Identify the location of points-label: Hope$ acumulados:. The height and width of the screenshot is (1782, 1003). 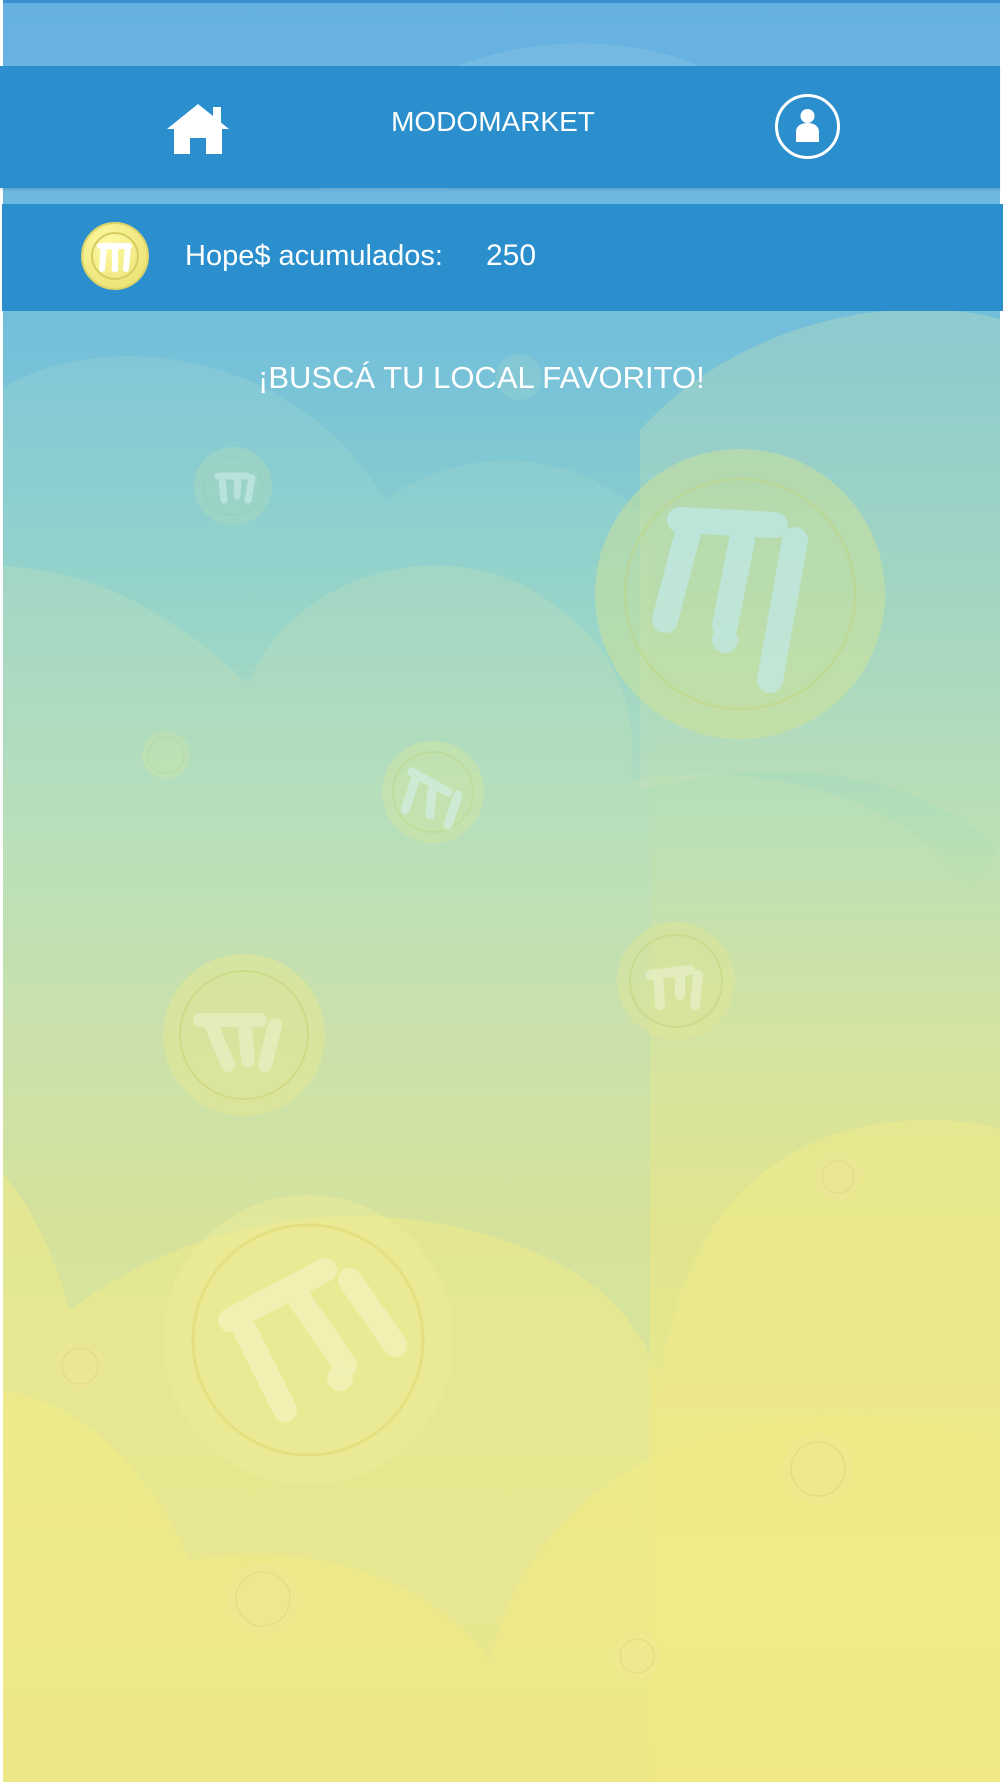
(314, 256).